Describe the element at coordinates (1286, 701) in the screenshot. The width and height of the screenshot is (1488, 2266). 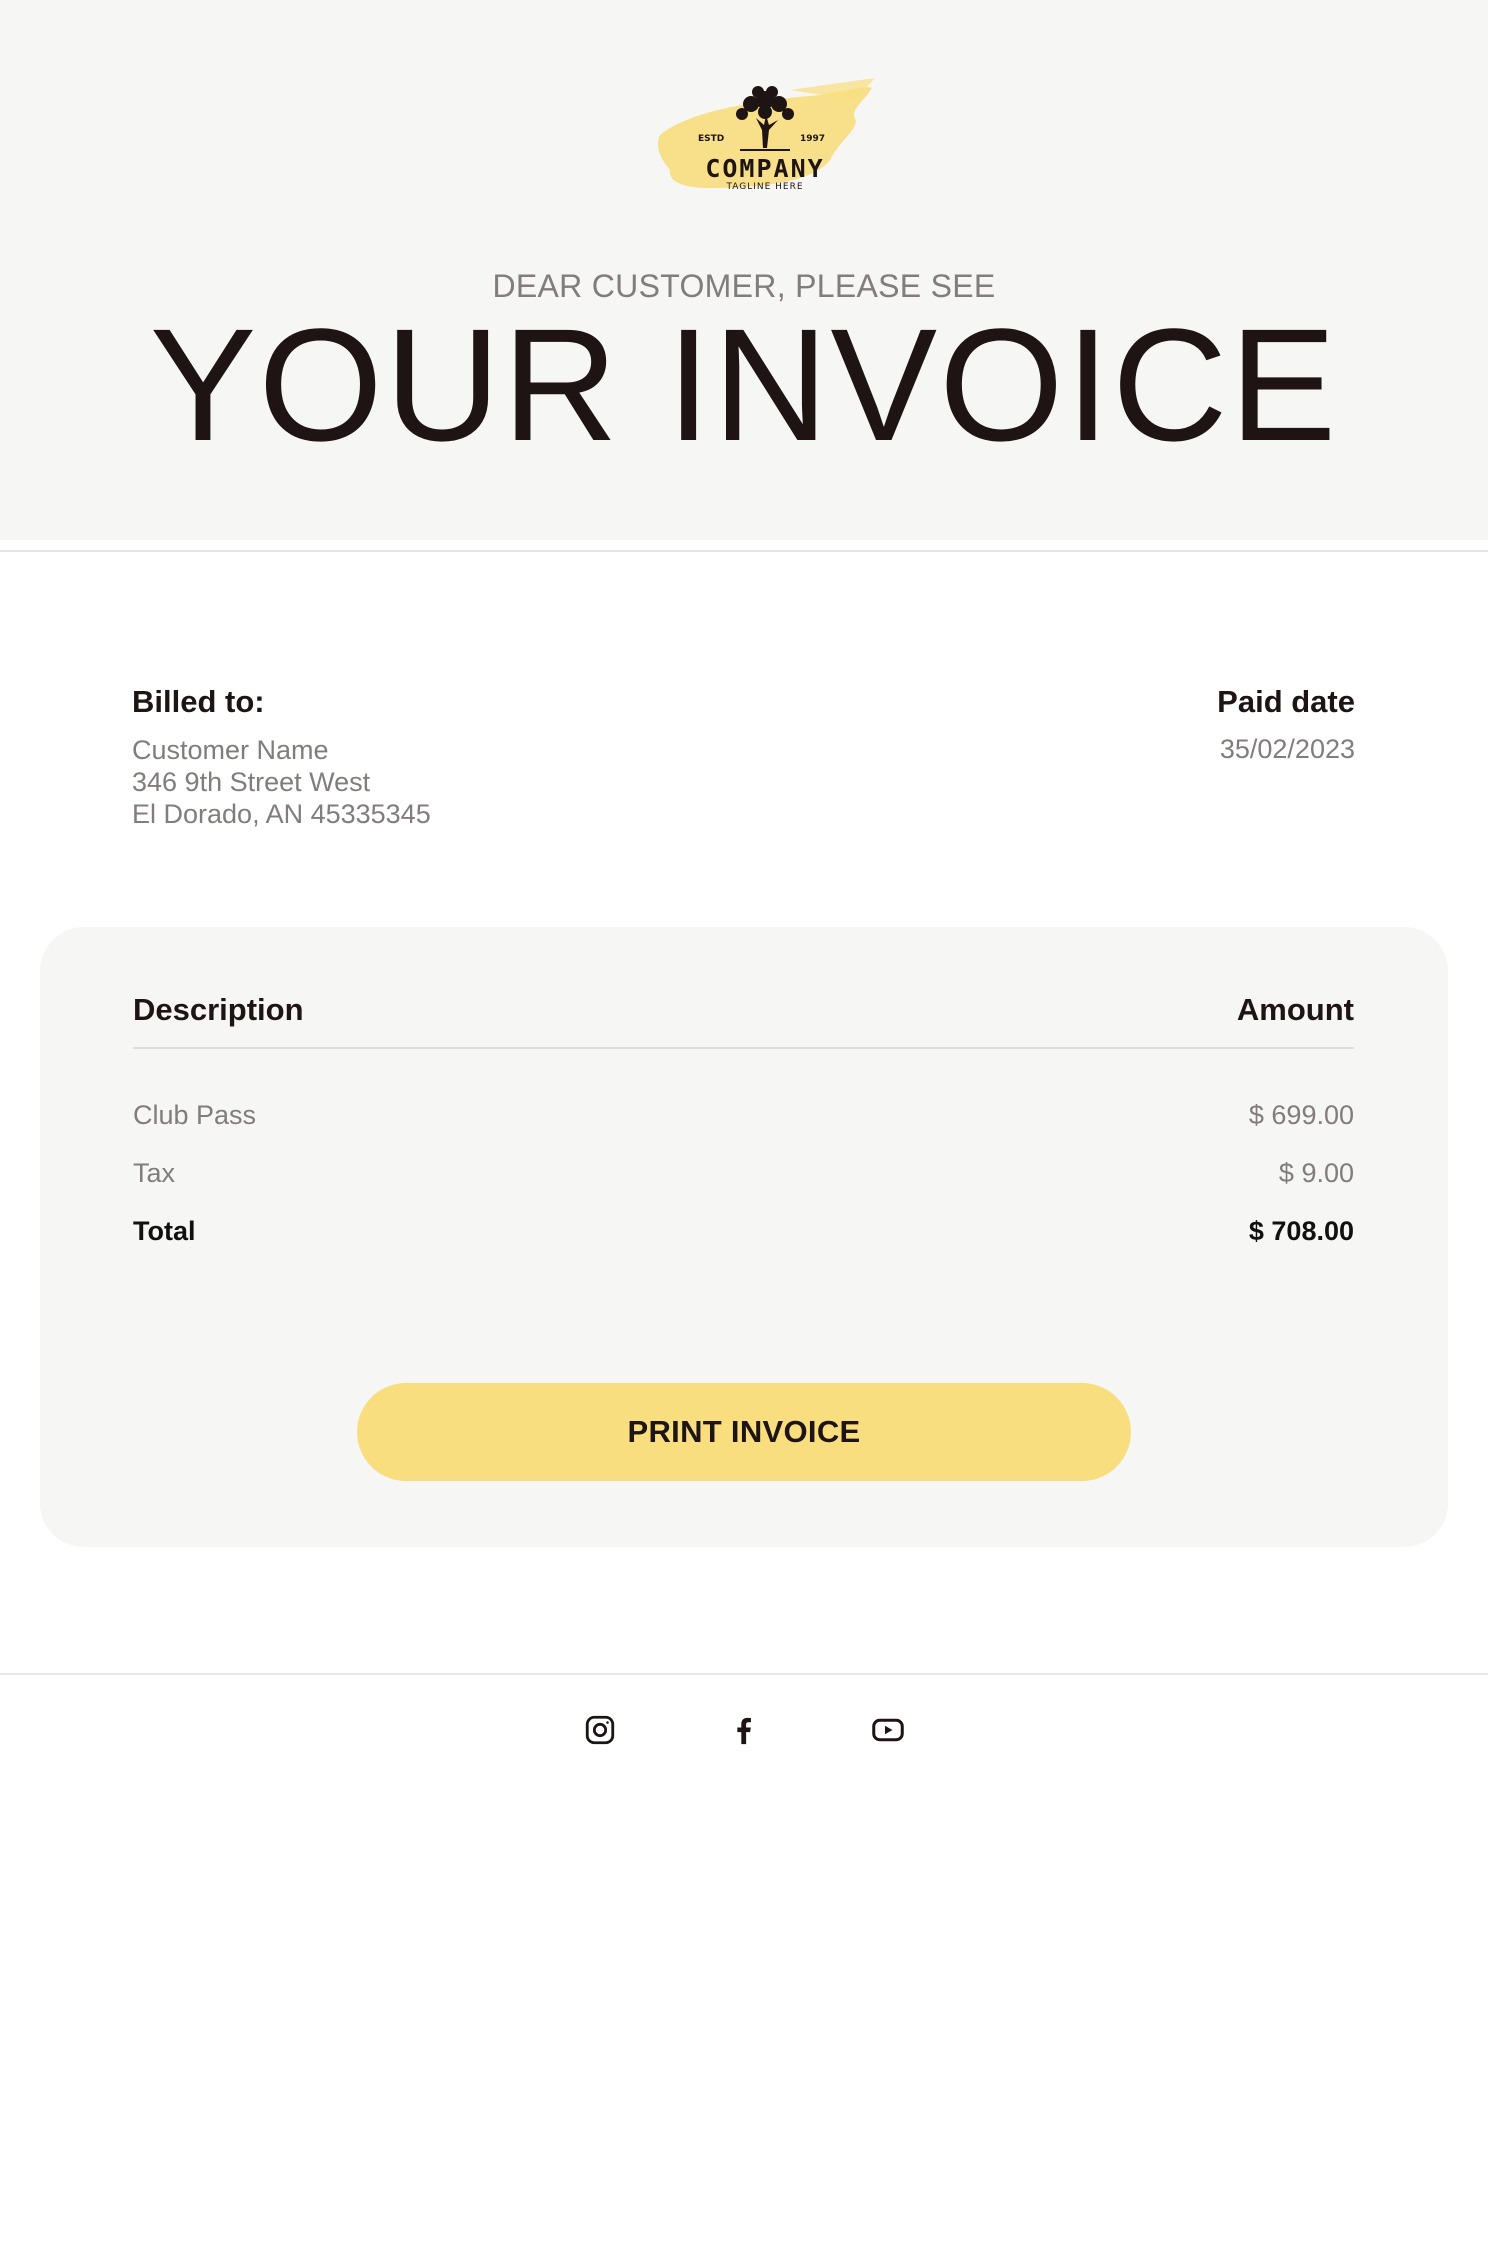
I see `paid-date-label: Paid date` at that location.